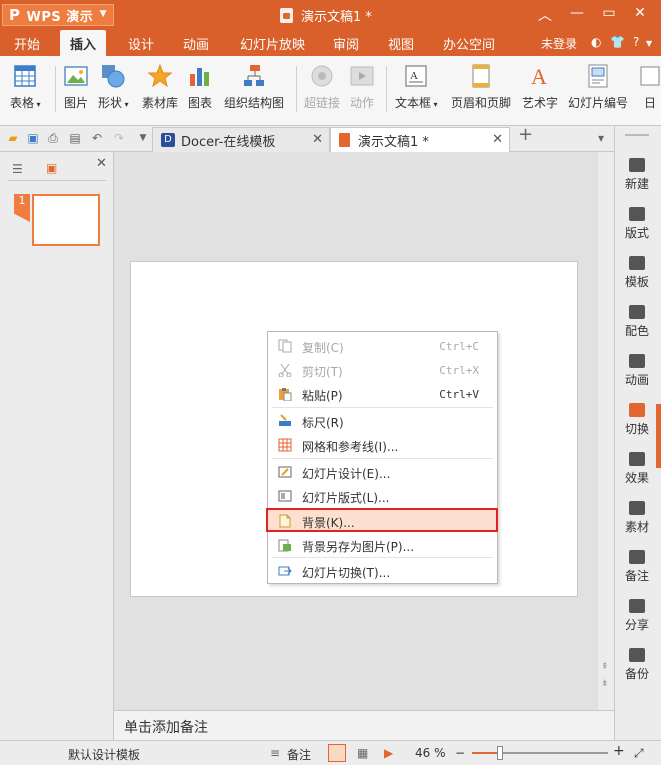 The width and height of the screenshot is (661, 765). I want to click on chart-icon, so click(200, 76).